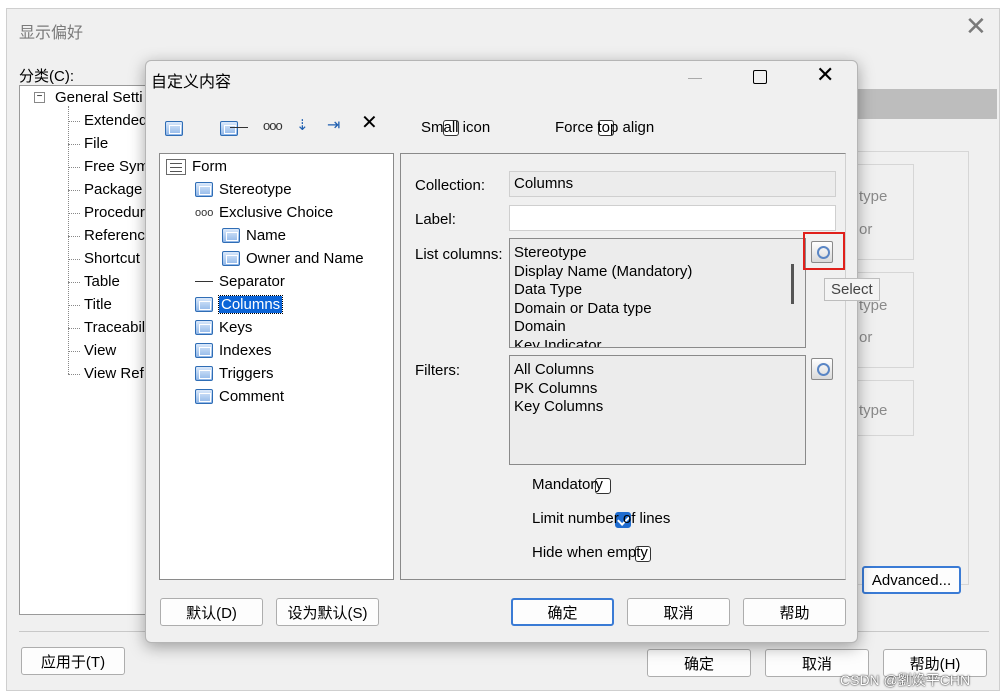 The width and height of the screenshot is (1007, 697). I want to click on choice-icon: ooo, so click(204, 212).